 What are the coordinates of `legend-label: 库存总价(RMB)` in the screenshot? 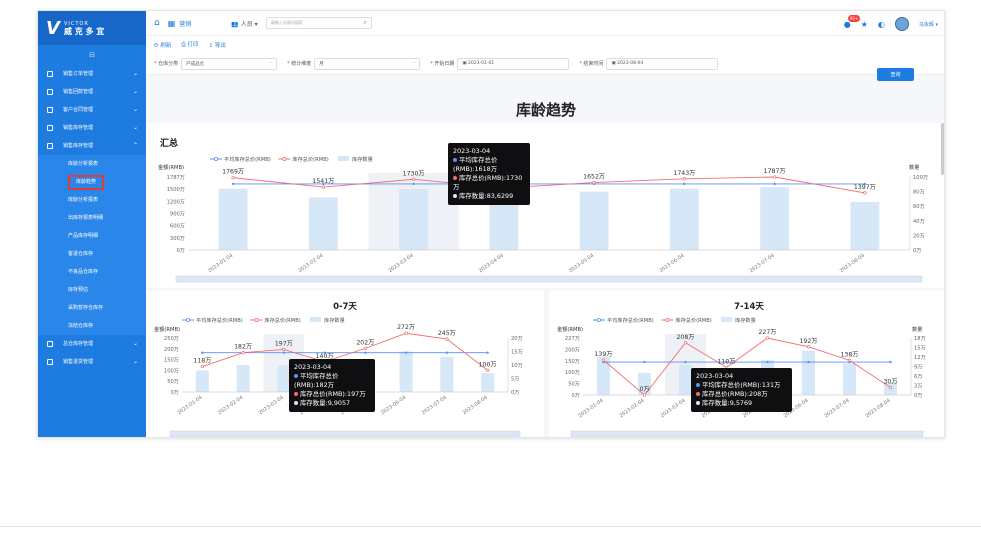 It's located at (282, 320).